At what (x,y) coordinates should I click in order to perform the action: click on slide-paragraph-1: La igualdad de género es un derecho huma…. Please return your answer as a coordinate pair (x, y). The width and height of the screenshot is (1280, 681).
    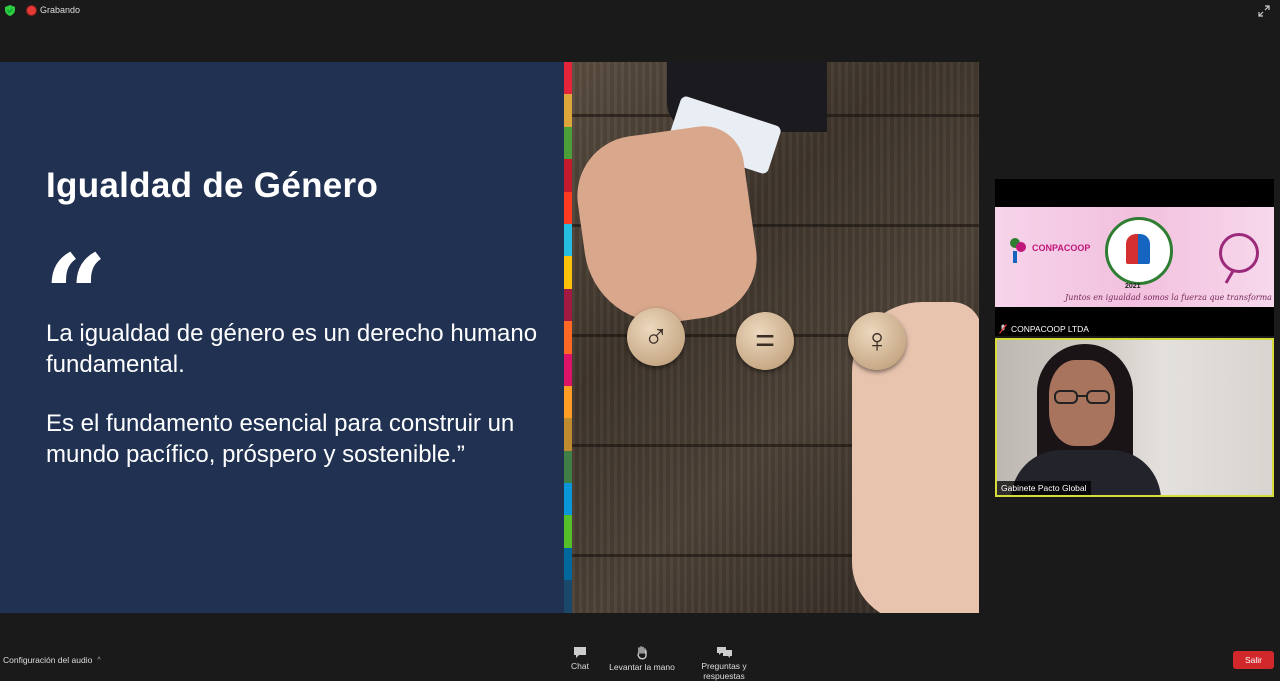
    Looking at the image, I should click on (292, 349).